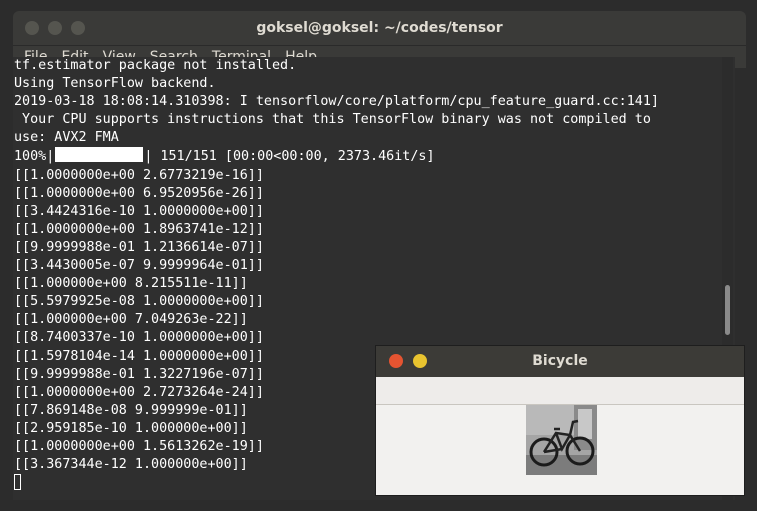 The height and width of the screenshot is (511, 757). I want to click on progress-suffix: | 151/151 [00:00<00:00, 2373.46it/s], so click(289, 157).